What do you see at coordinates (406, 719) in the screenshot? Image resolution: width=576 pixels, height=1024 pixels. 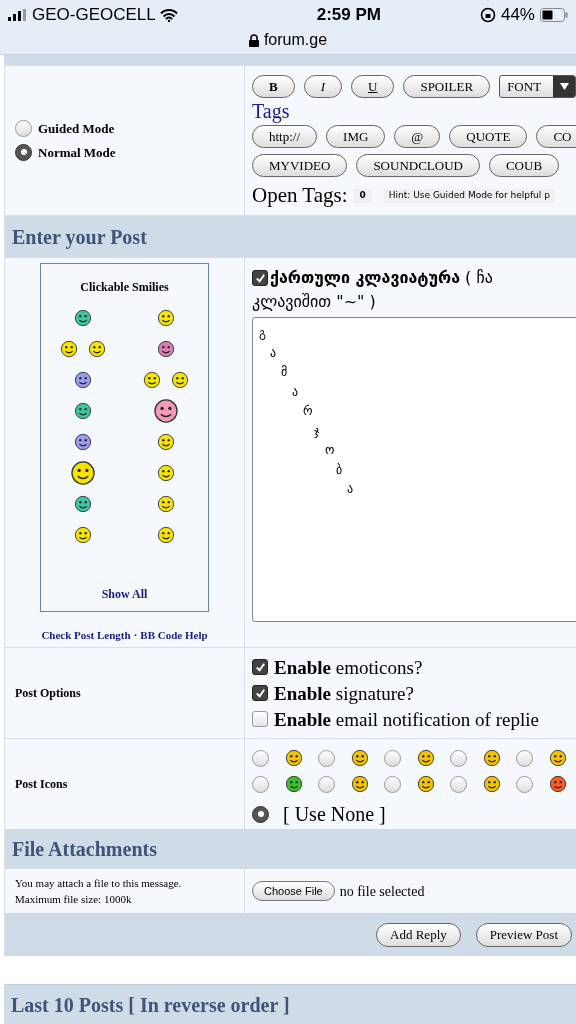 I see `option-label: Enable email notification of replie` at bounding box center [406, 719].